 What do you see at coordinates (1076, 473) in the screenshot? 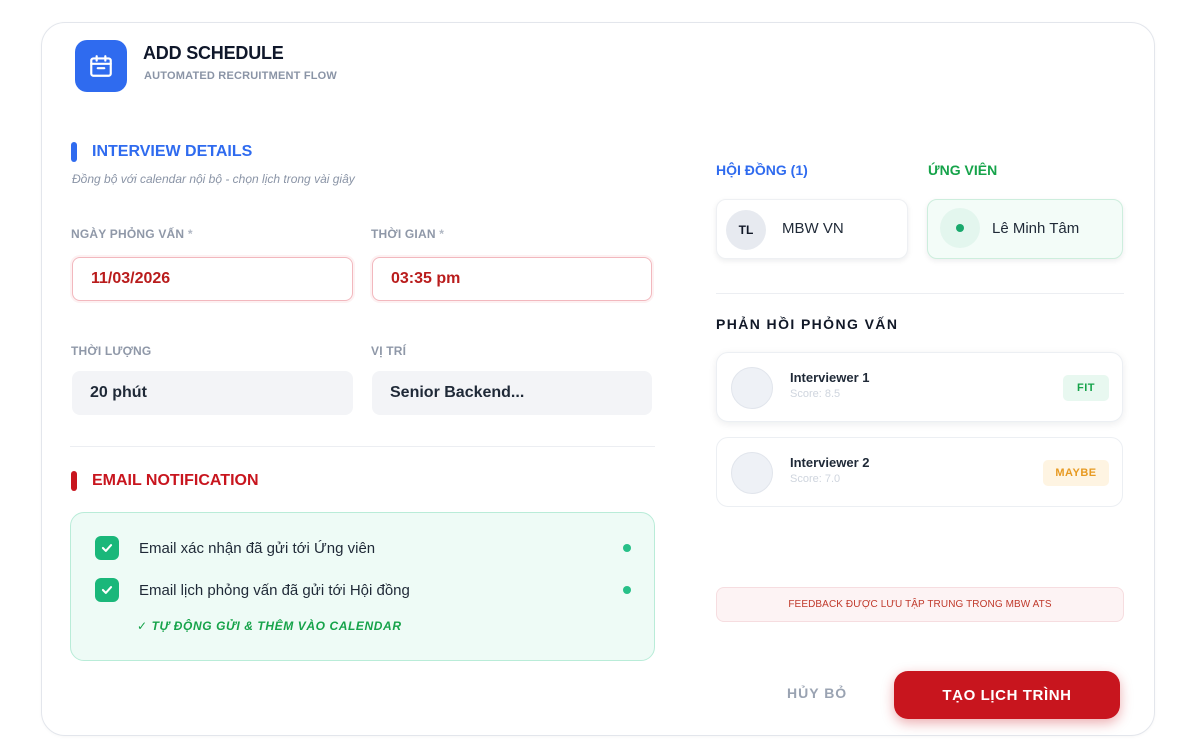
I see `status-badge: MAYBE` at bounding box center [1076, 473].